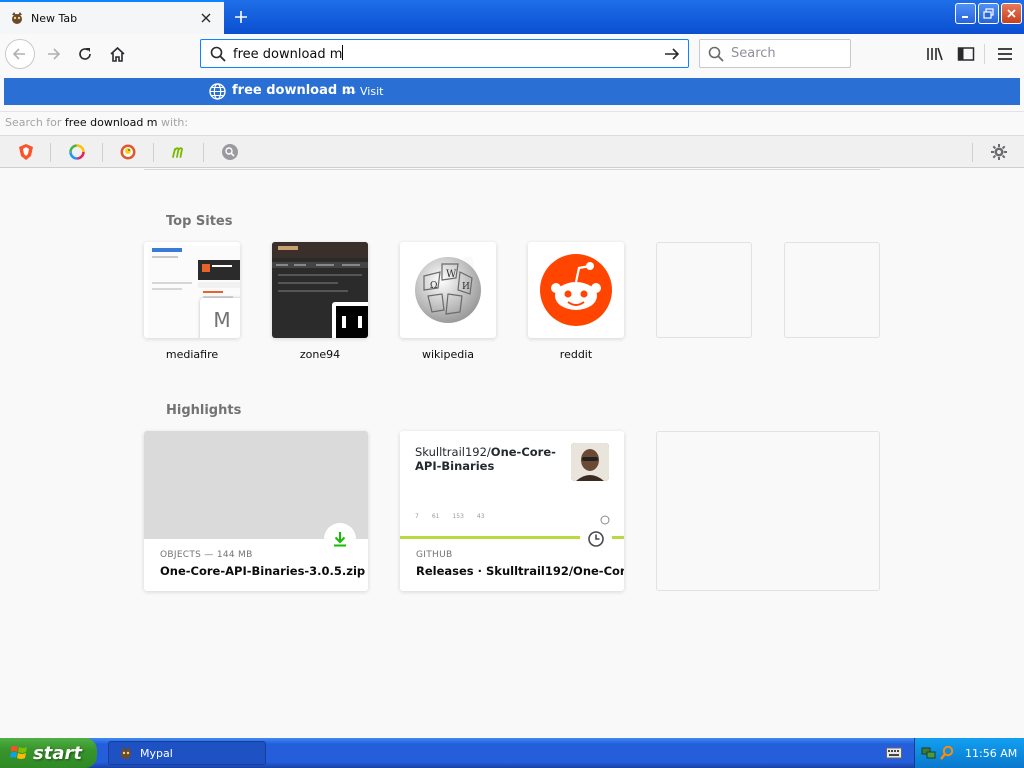 The height and width of the screenshot is (768, 1024). I want to click on restore-button, so click(988, 13).